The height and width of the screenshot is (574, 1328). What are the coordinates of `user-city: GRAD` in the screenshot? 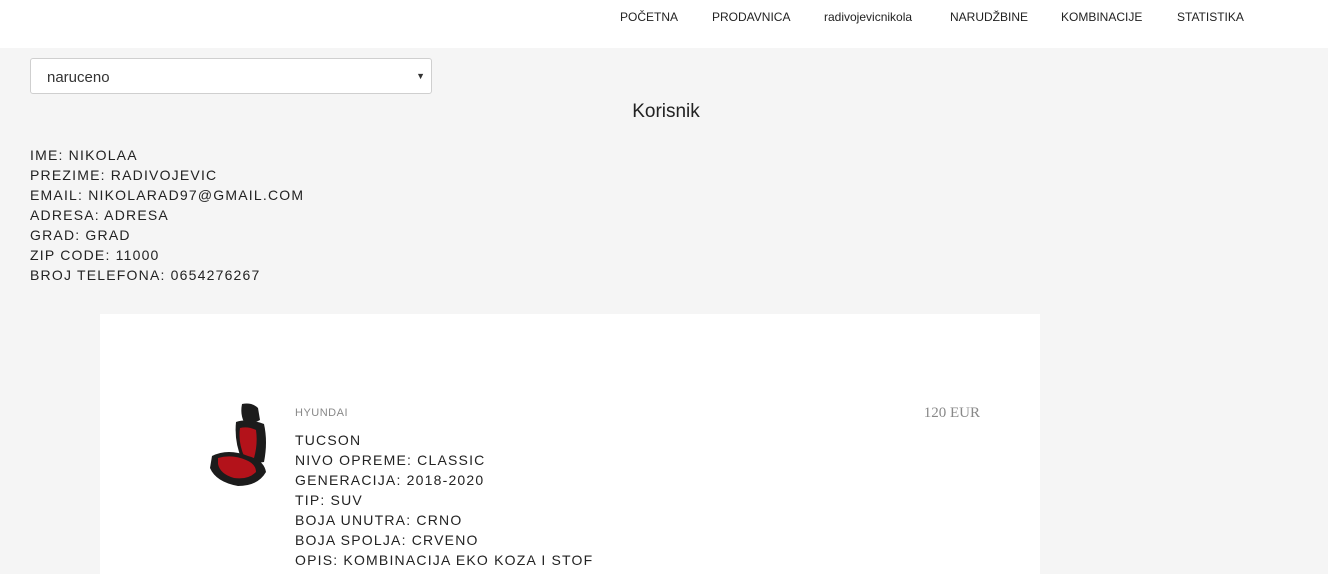 It's located at (80, 235).